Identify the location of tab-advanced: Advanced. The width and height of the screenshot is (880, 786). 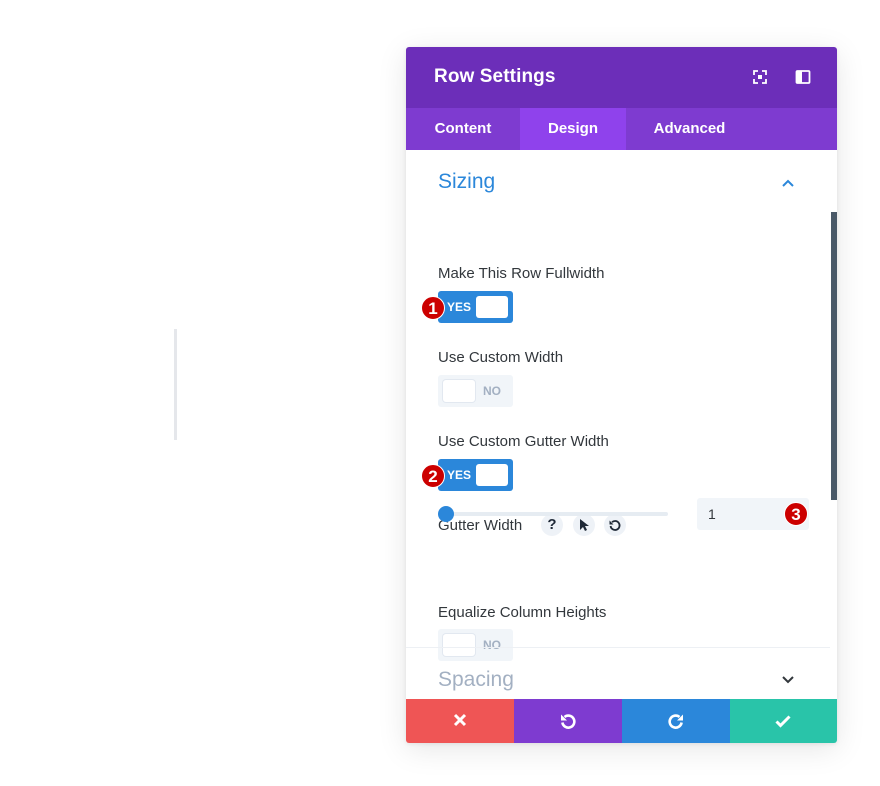
(689, 129).